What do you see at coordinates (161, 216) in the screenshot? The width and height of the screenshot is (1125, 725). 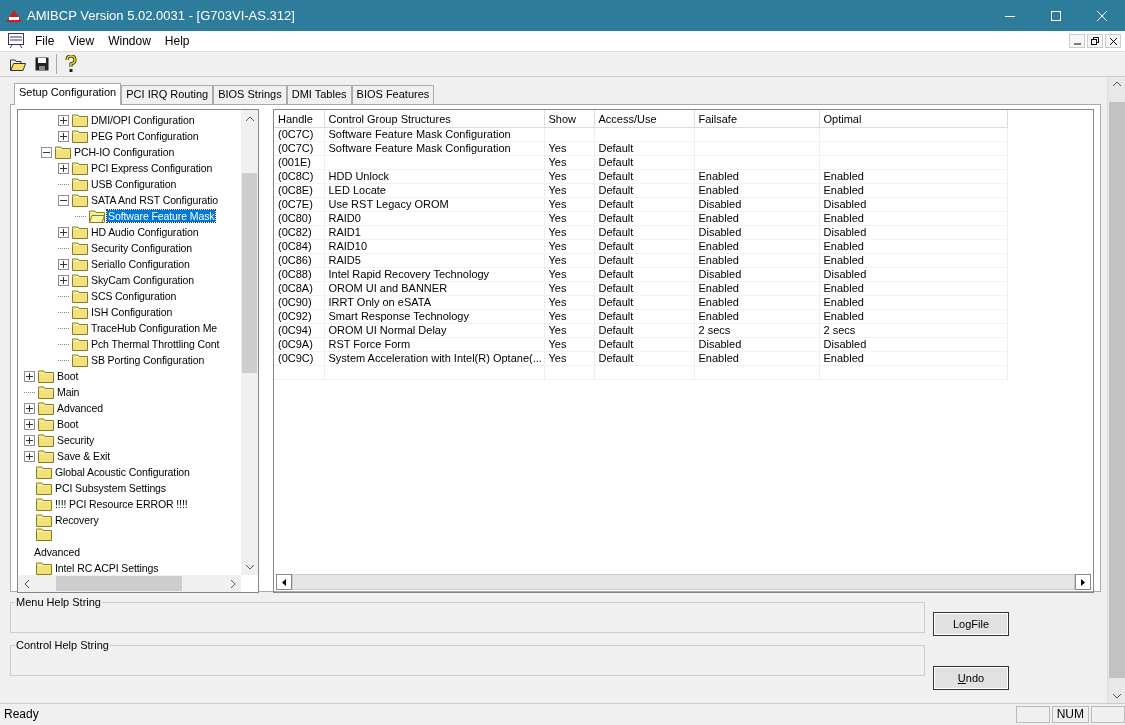 I see `tree-item: Software Feature Mask` at bounding box center [161, 216].